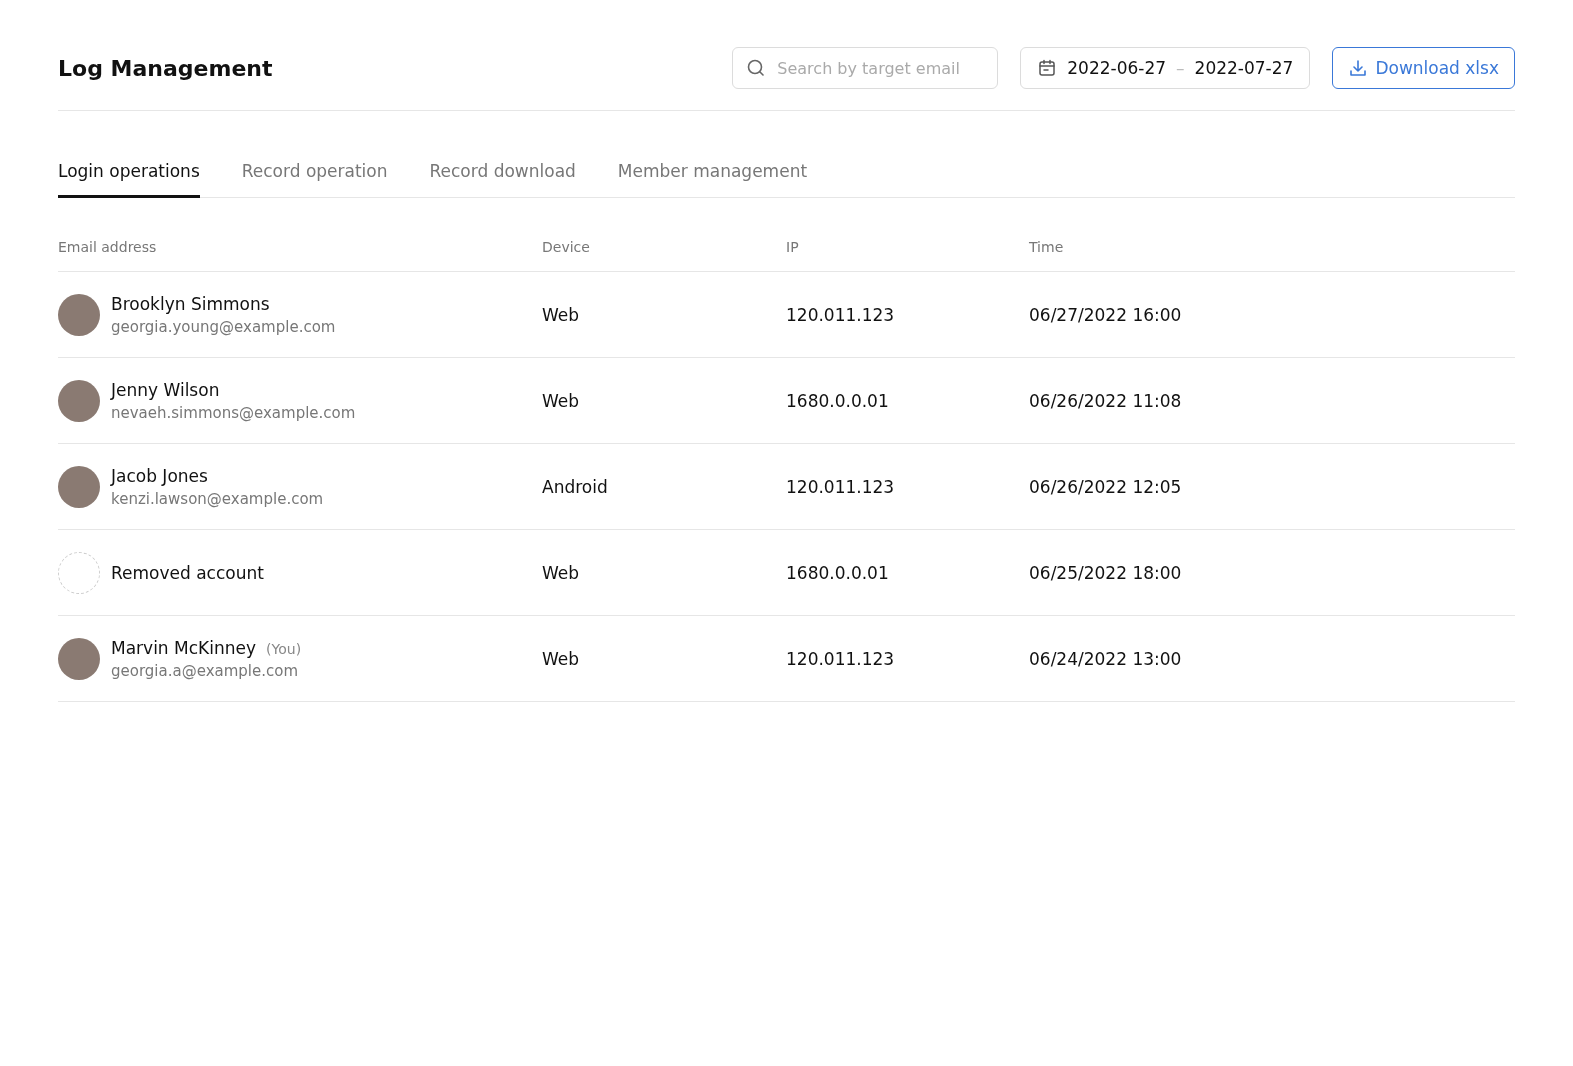 Image resolution: width=1573 pixels, height=1066 pixels. Describe the element at coordinates (1358, 68) in the screenshot. I see `download-icon` at that location.